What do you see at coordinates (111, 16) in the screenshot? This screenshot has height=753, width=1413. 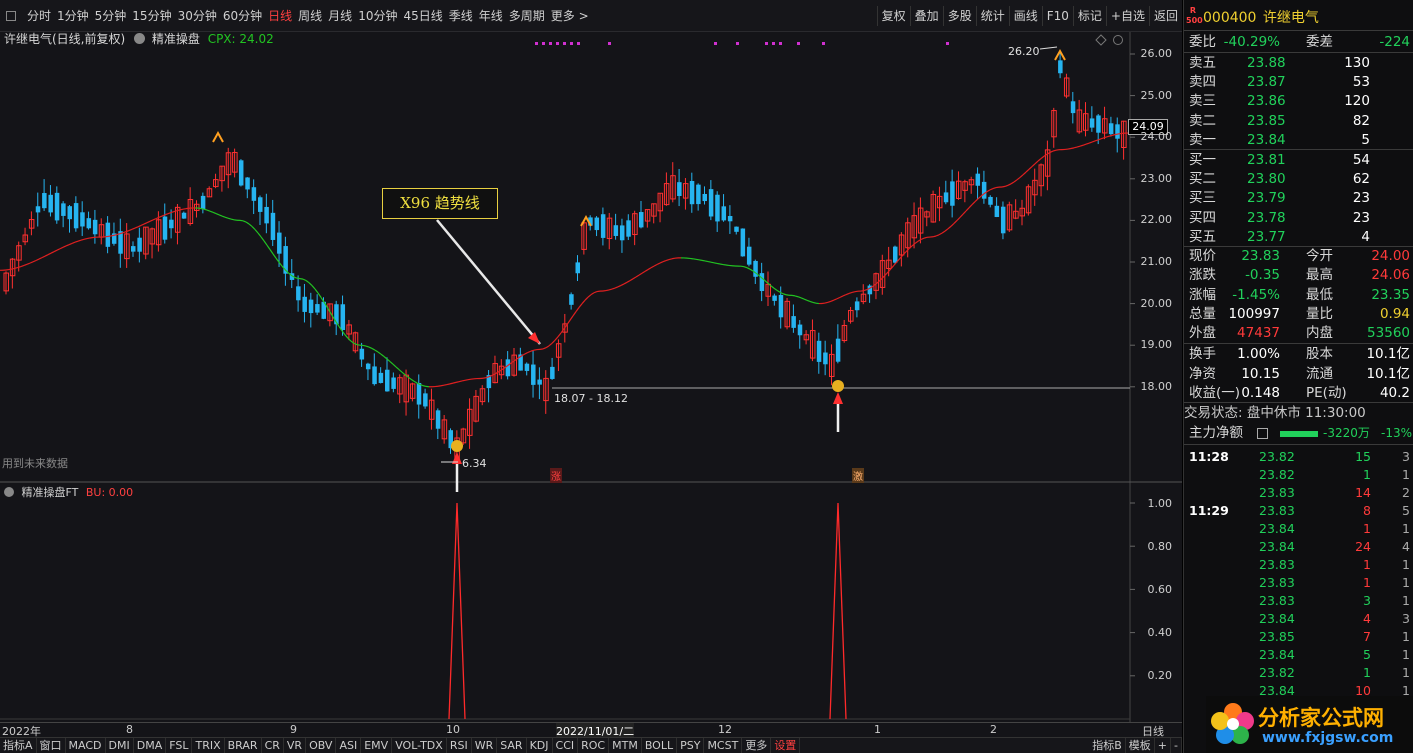 I see `period-tab-2: 5分钟` at bounding box center [111, 16].